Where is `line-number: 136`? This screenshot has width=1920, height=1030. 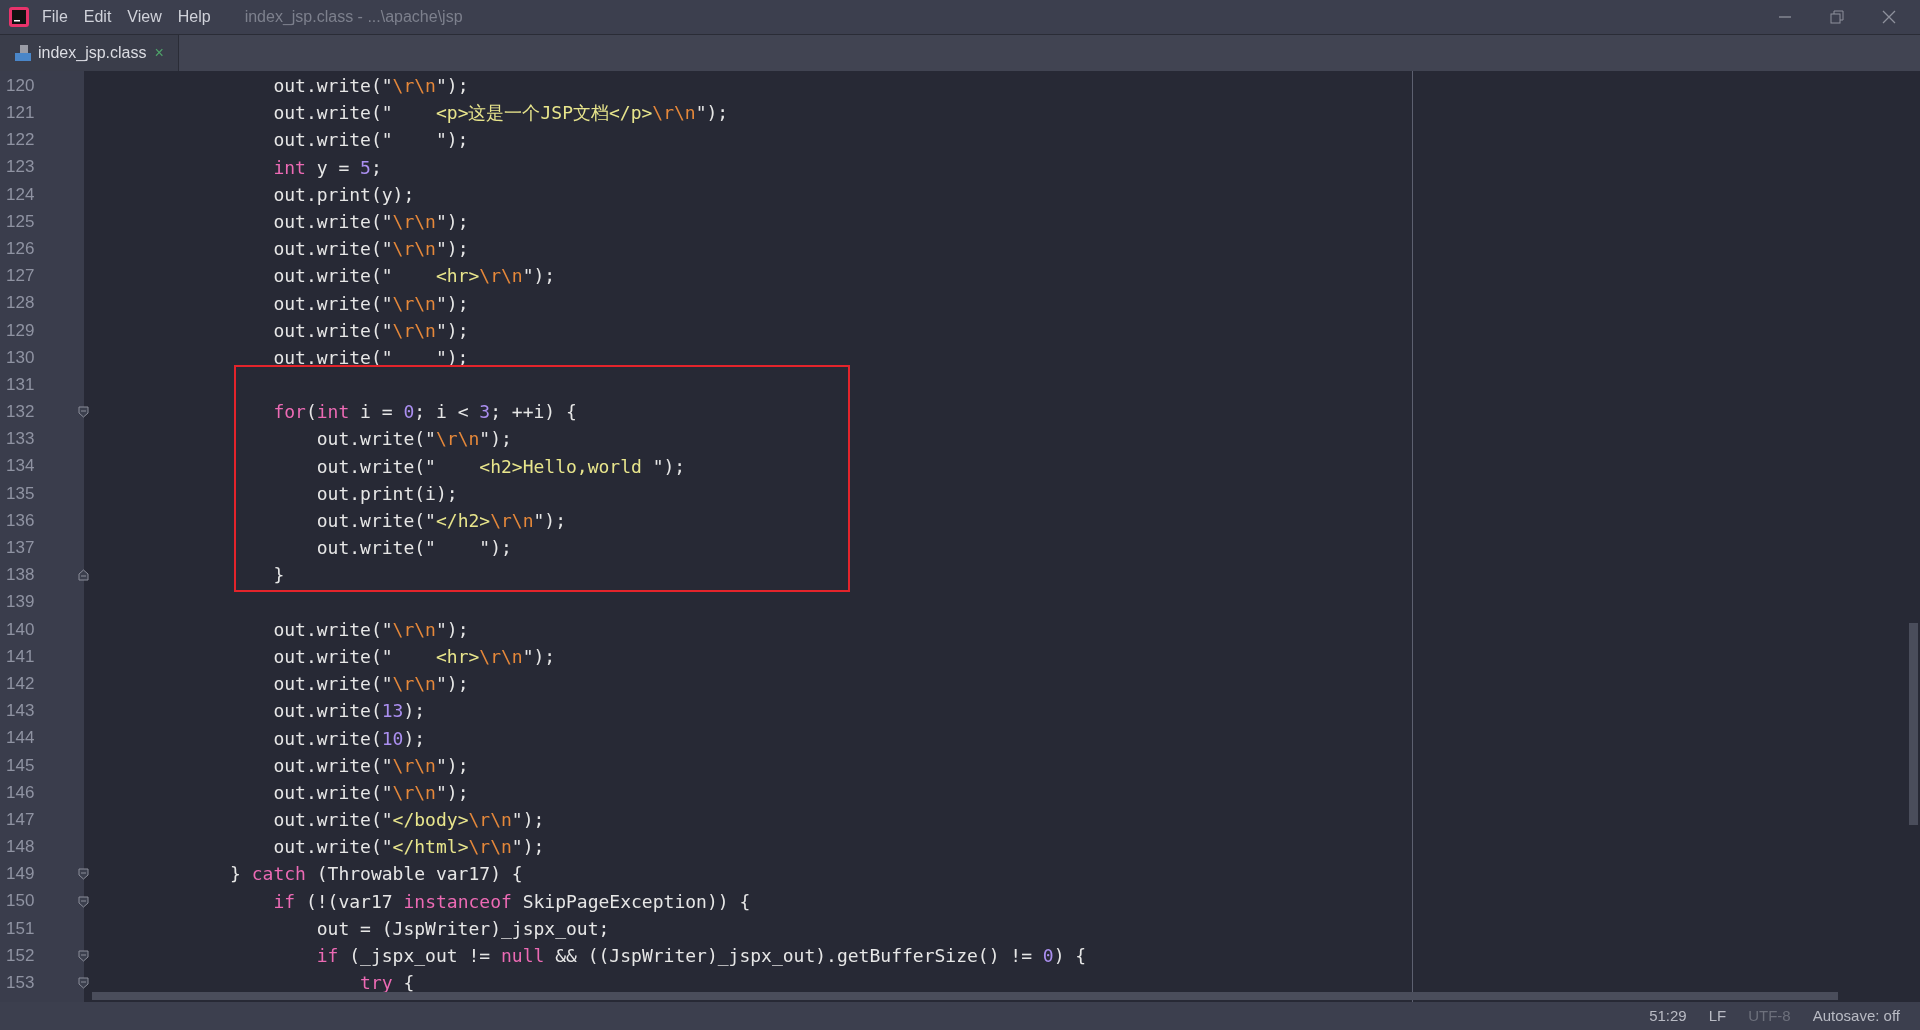 line-number: 136 is located at coordinates (20, 520).